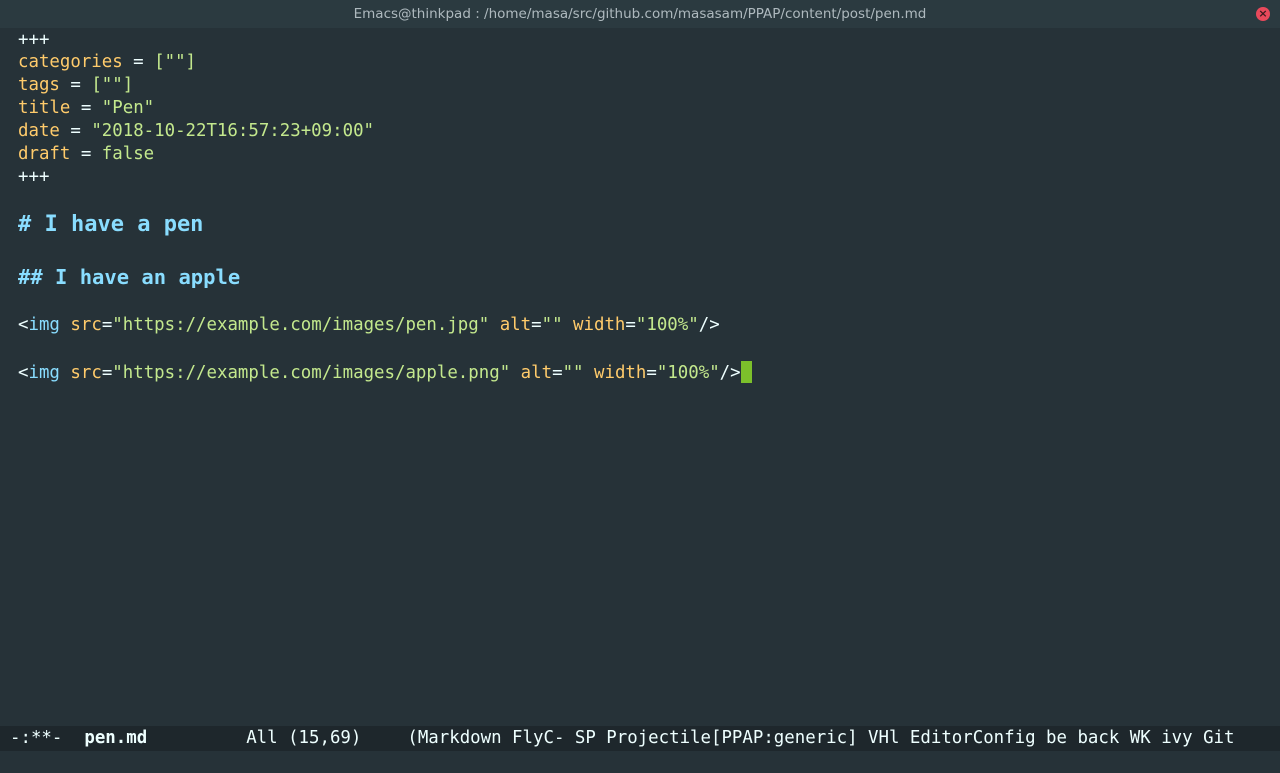  I want to click on frontmatter-date-line: date = "2018-10-22T16:57:23+09:00", so click(196, 131).